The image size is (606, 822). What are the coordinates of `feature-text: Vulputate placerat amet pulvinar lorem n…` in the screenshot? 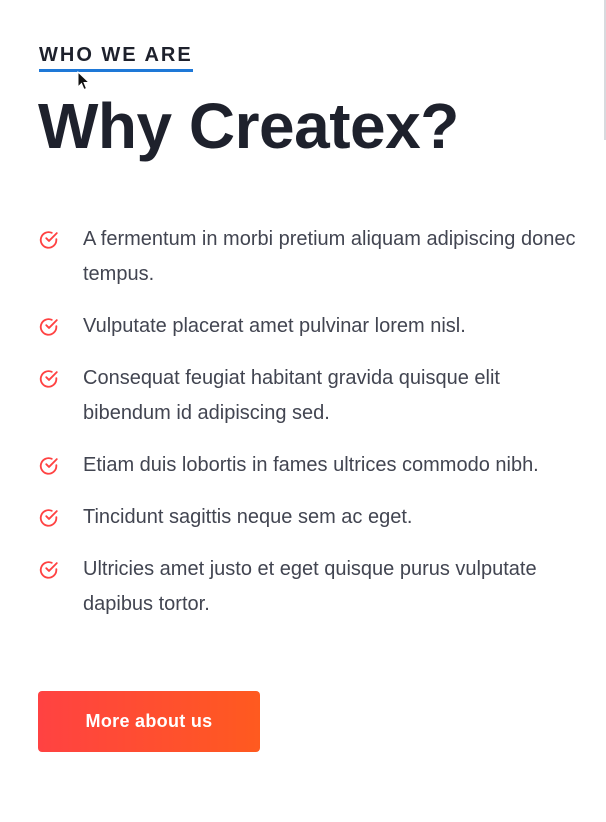 It's located at (274, 326).